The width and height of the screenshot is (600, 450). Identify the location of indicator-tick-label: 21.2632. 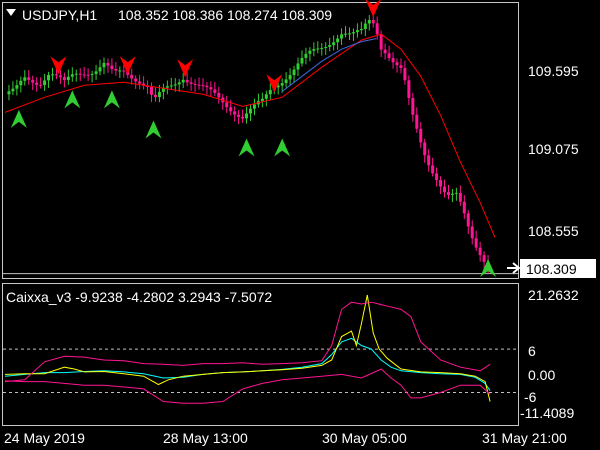
(553, 295).